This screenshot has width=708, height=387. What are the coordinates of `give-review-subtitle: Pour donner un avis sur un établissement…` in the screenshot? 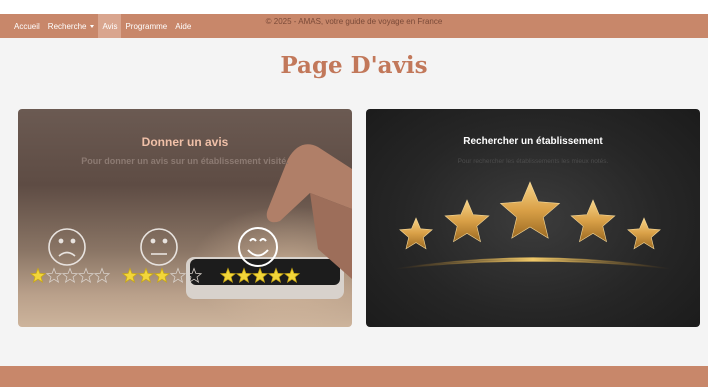 It's located at (185, 161).